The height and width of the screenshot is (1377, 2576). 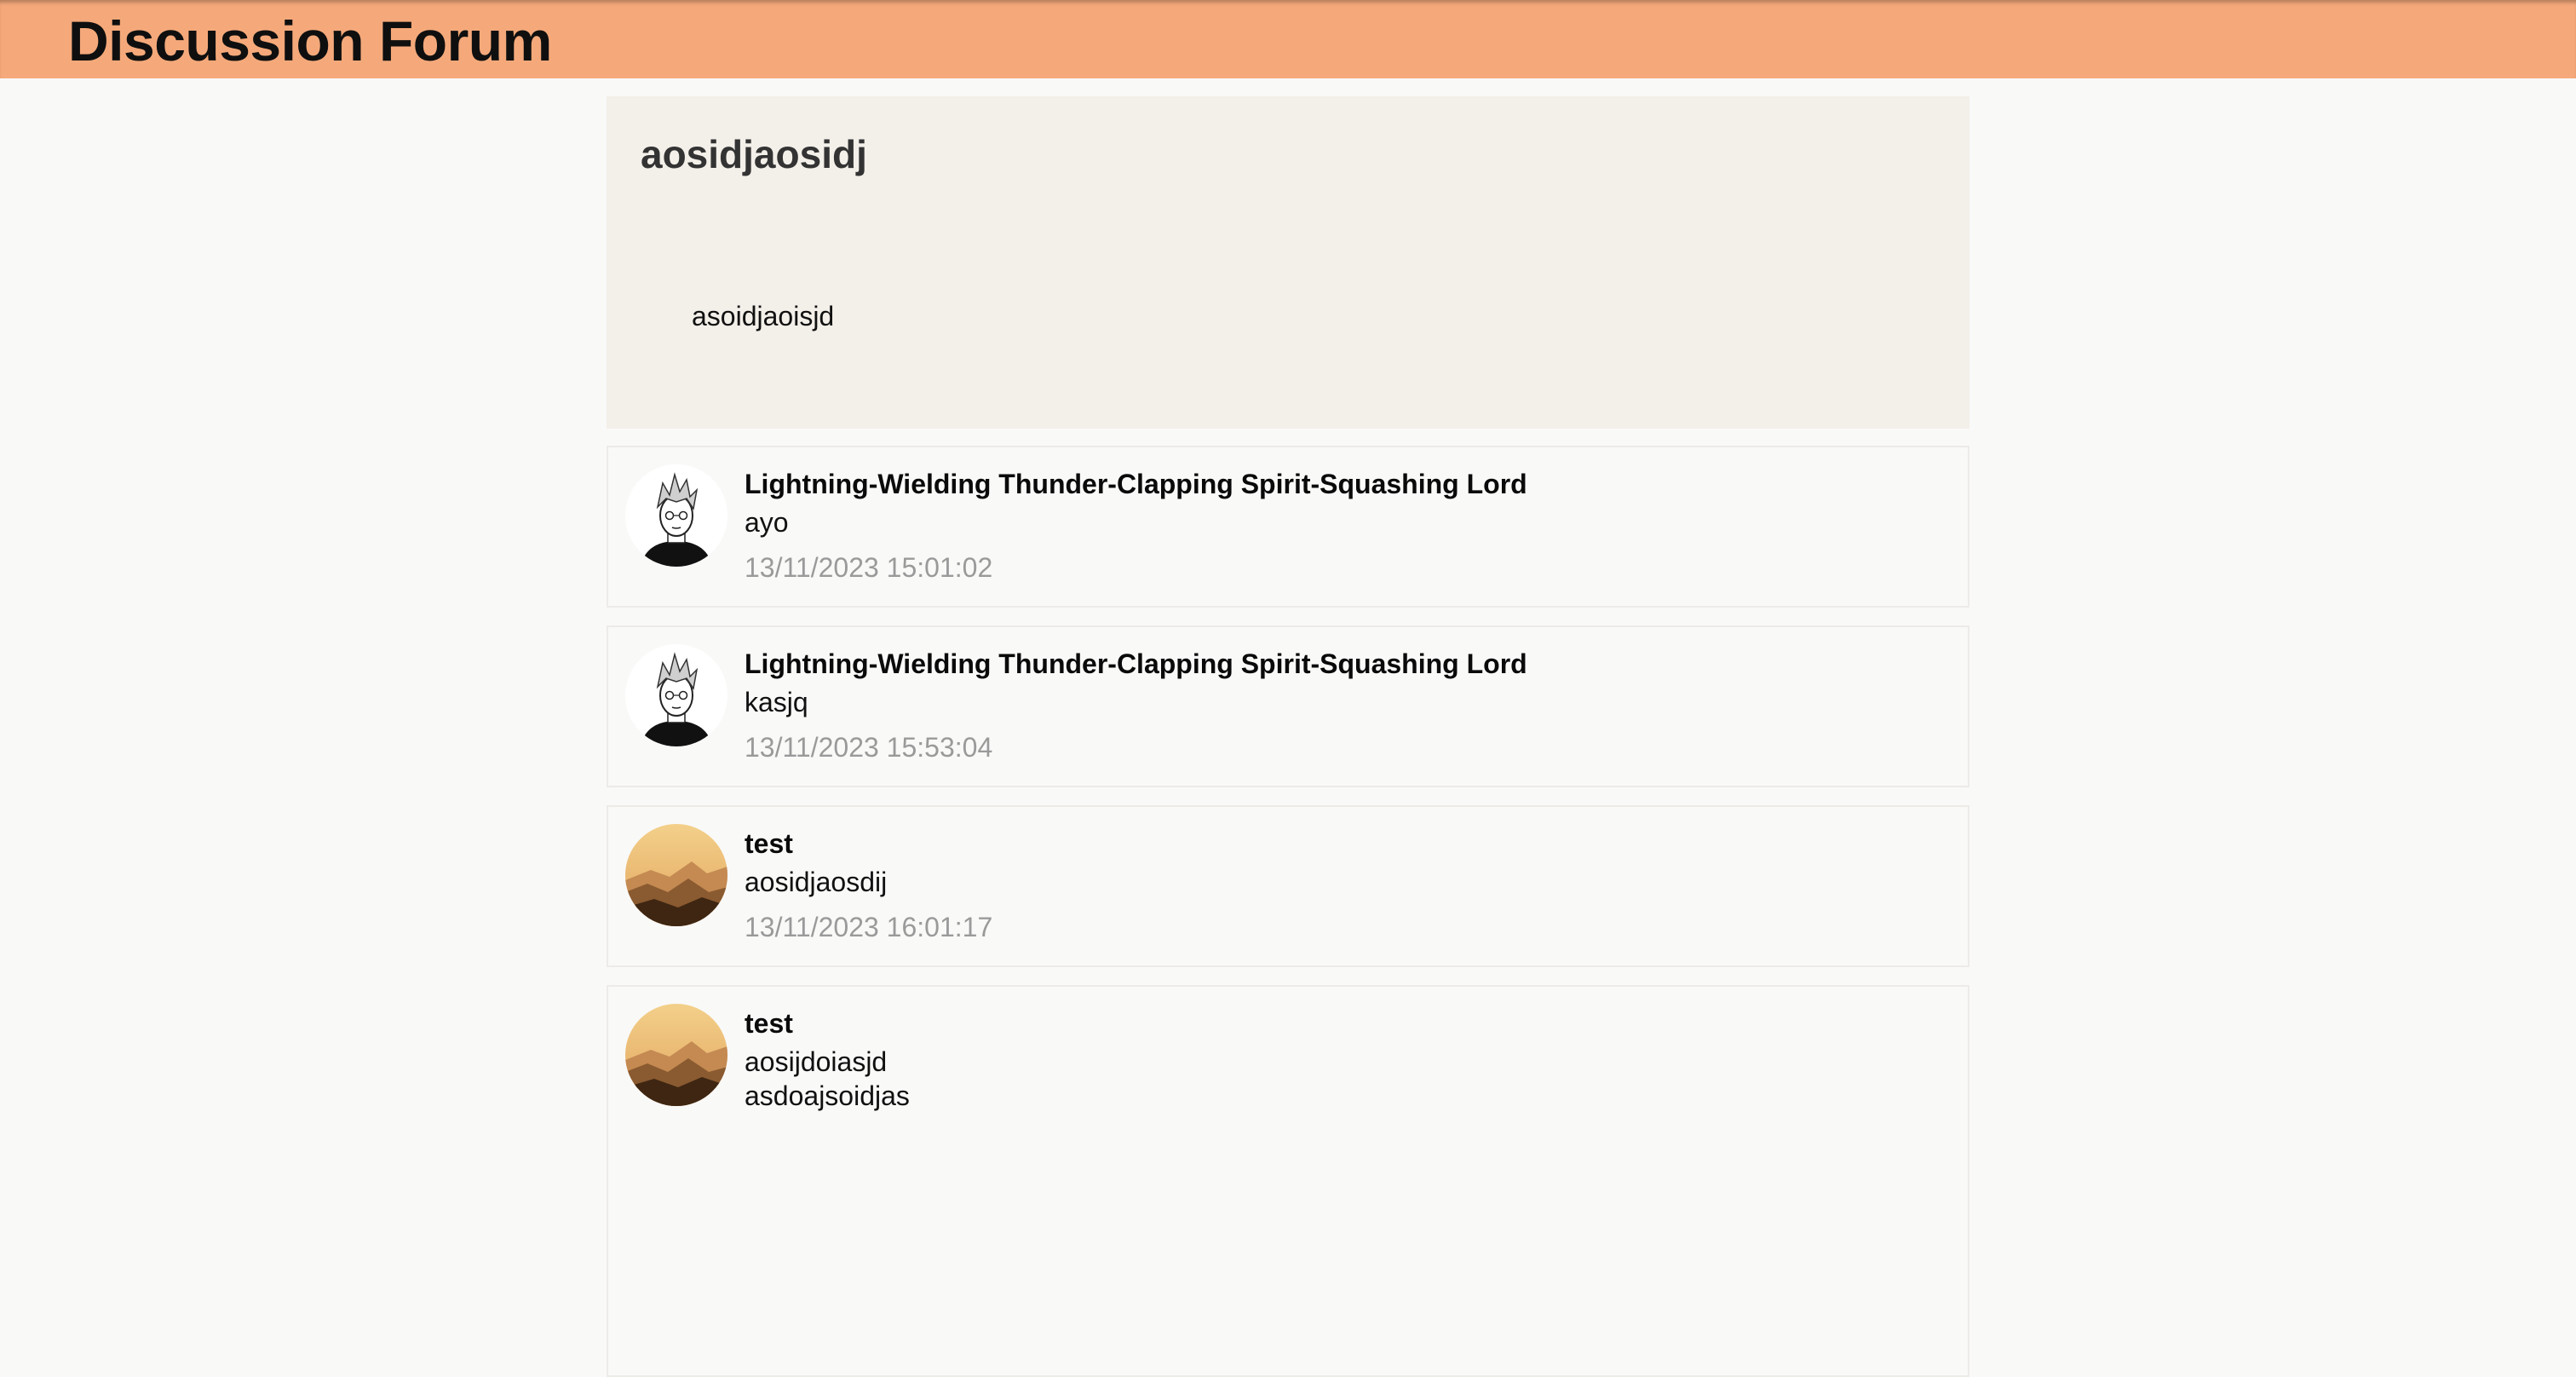 What do you see at coordinates (1288, 262) in the screenshot?
I see `thread-card: aosidjaosidj asoidjaoisjd` at bounding box center [1288, 262].